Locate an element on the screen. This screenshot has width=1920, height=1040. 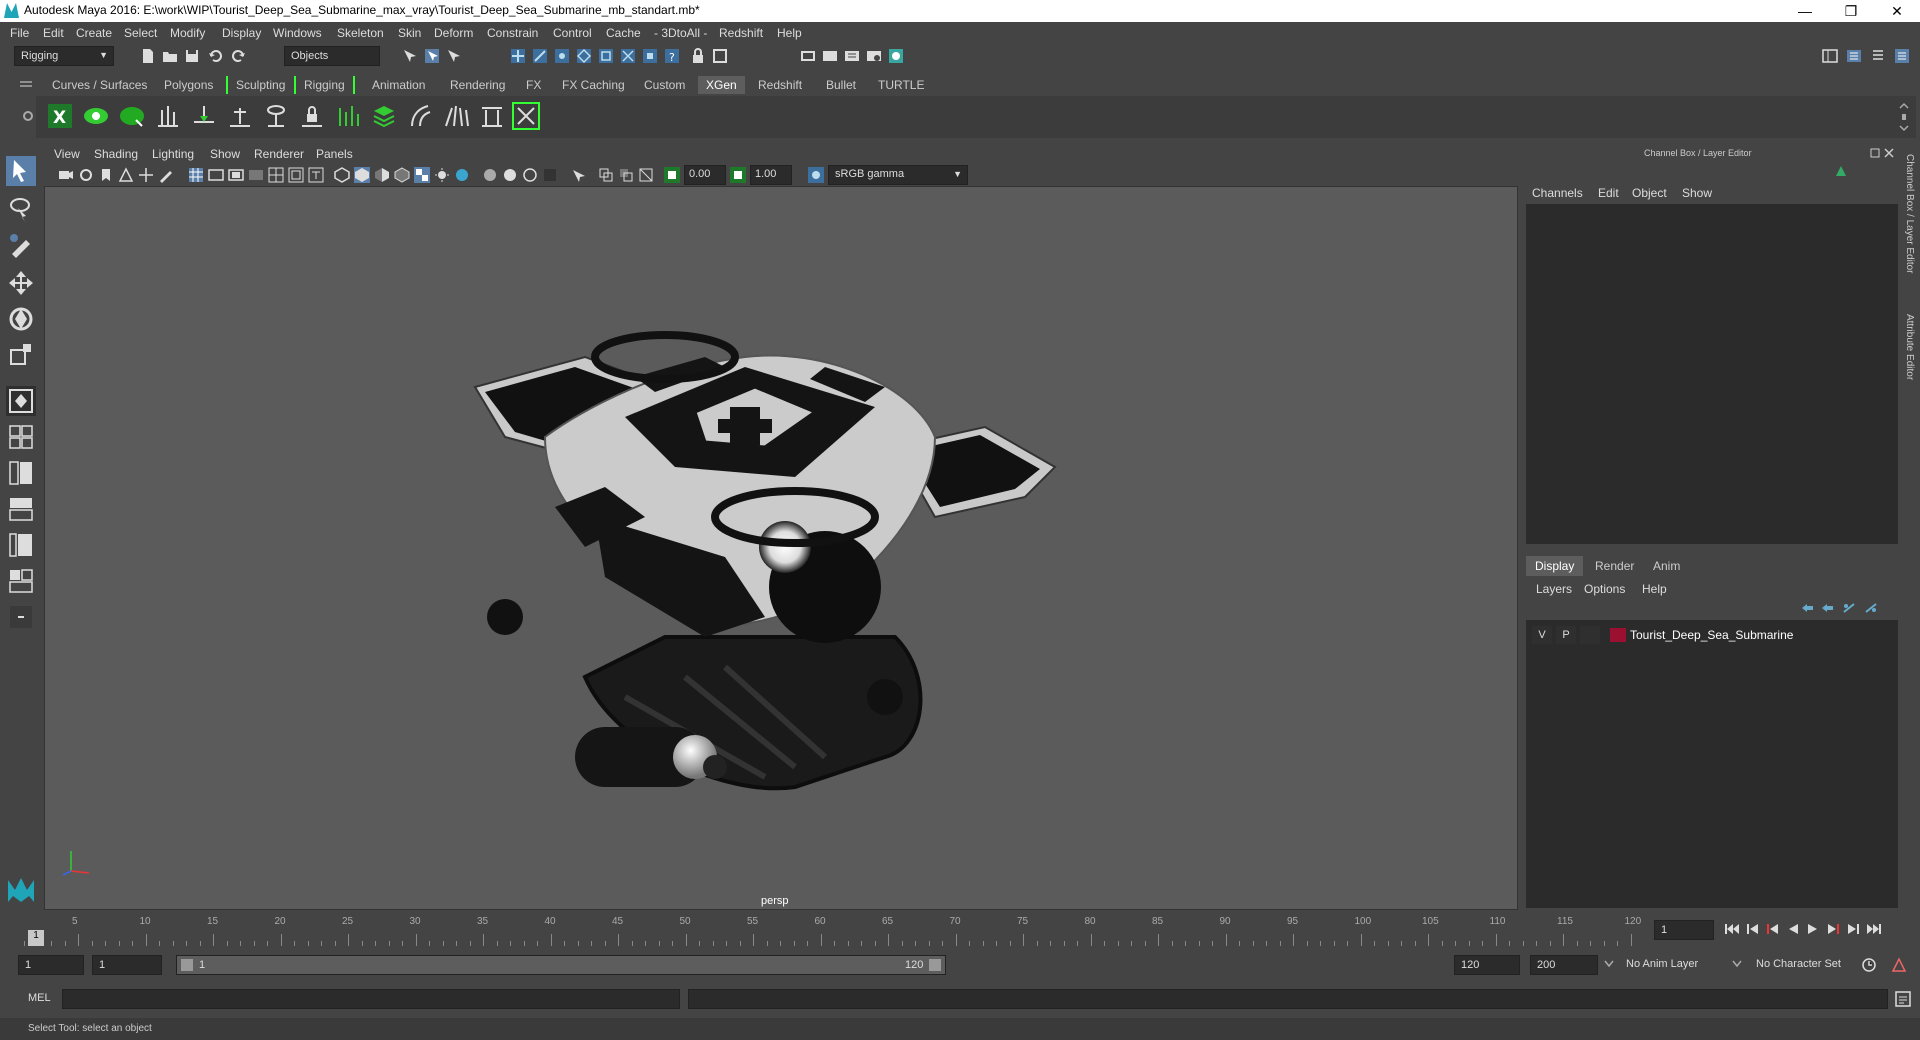
snap-vertex-icon is located at coordinates (650, 56).